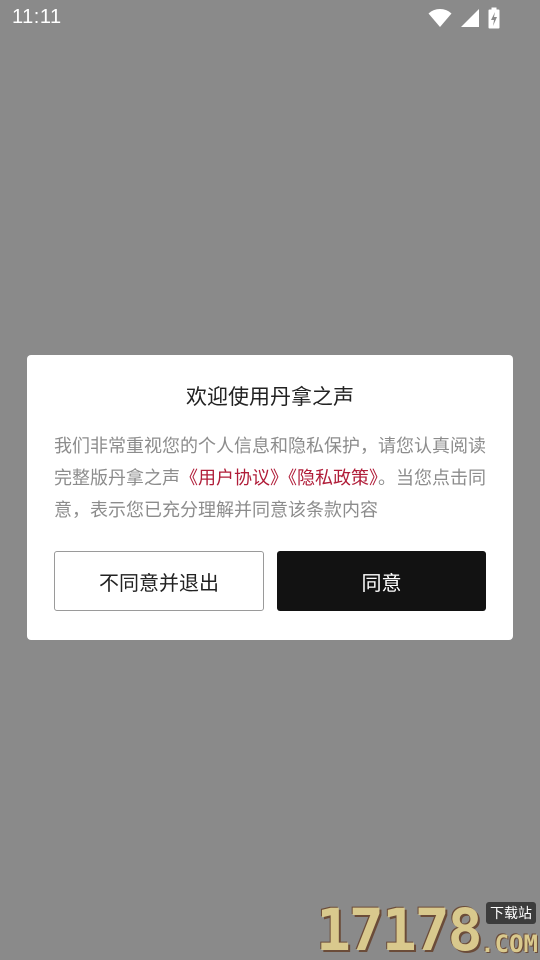 The height and width of the screenshot is (960, 540). I want to click on user-agreement-link: 《用户协议》, so click(234, 478).